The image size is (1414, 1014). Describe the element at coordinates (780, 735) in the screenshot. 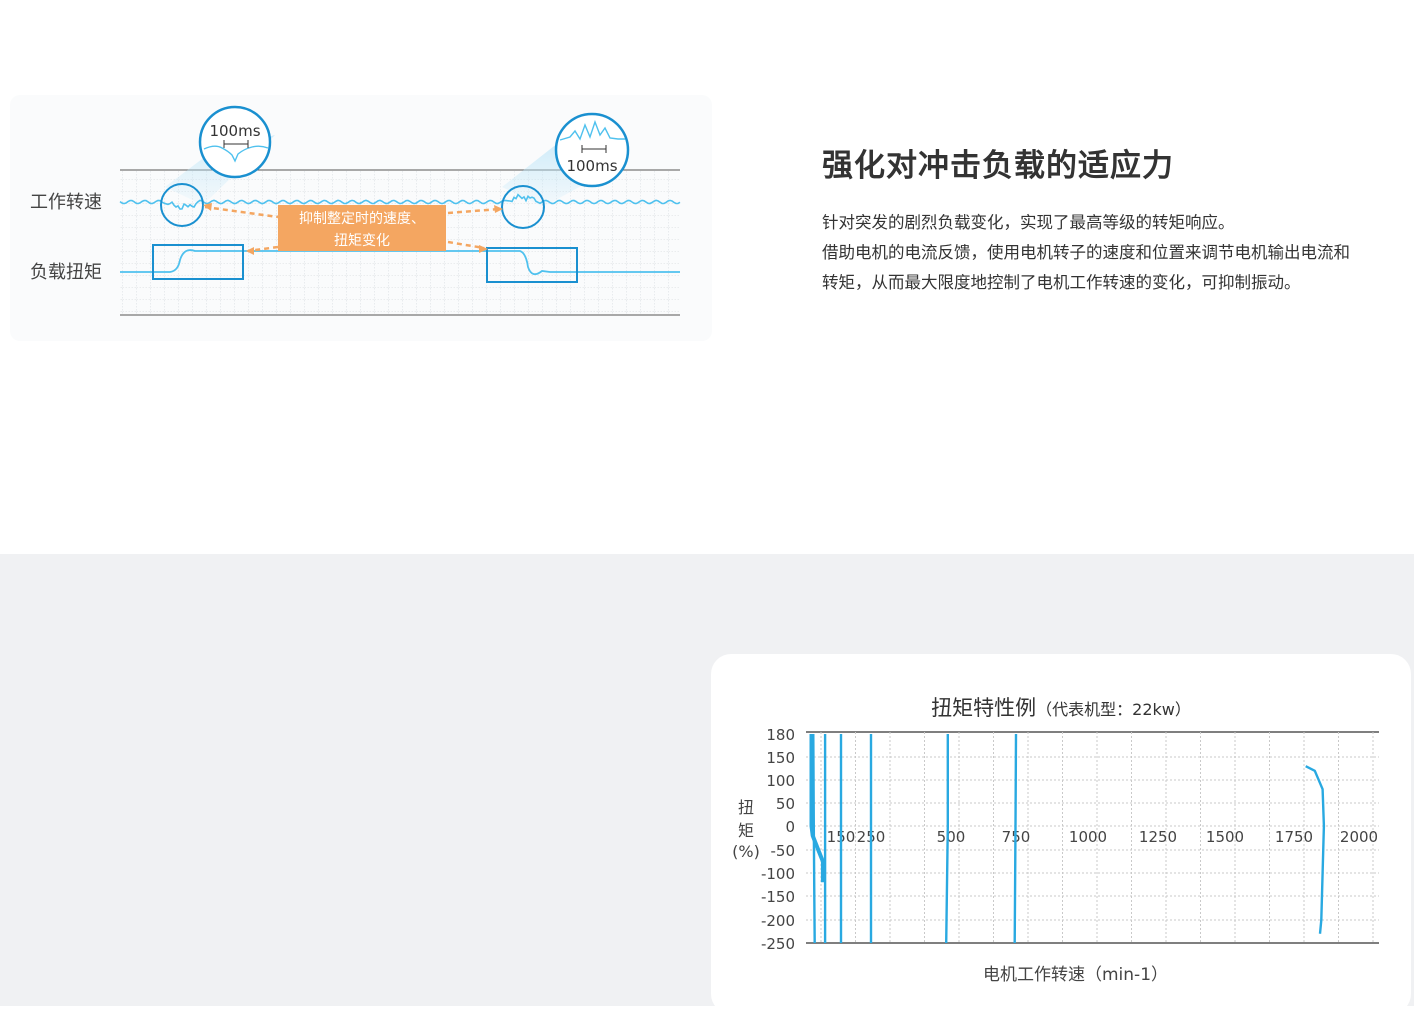

I see `y-tick-label: 180` at that location.